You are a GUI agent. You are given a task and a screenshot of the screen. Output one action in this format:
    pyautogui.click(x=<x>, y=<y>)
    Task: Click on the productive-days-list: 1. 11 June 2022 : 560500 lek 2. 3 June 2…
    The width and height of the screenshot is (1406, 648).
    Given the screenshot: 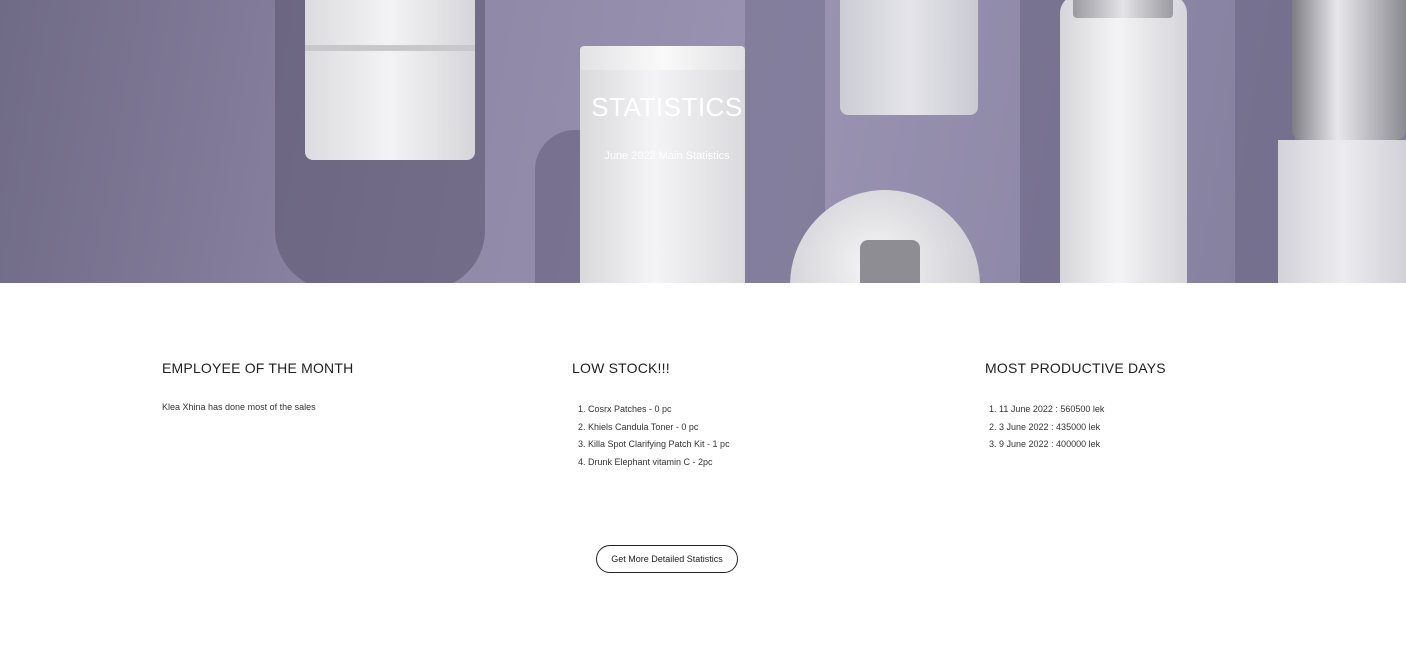 What is the action you would take?
    pyautogui.click(x=1046, y=427)
    